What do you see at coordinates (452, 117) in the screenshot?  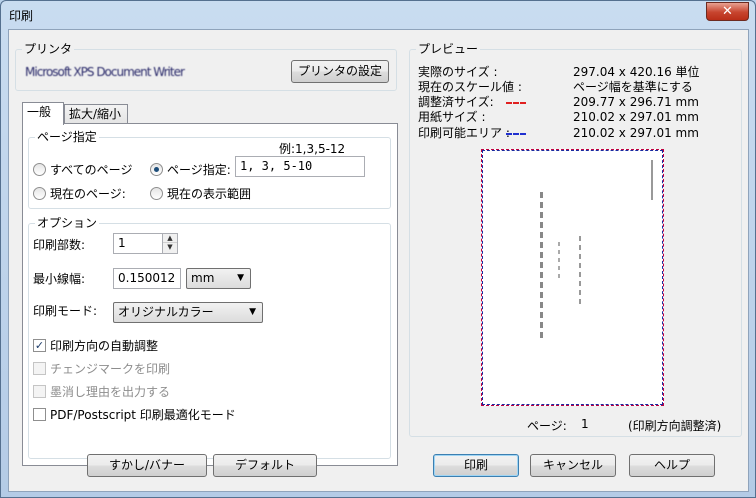 I see `paper-size-label: 用紙サイズ :` at bounding box center [452, 117].